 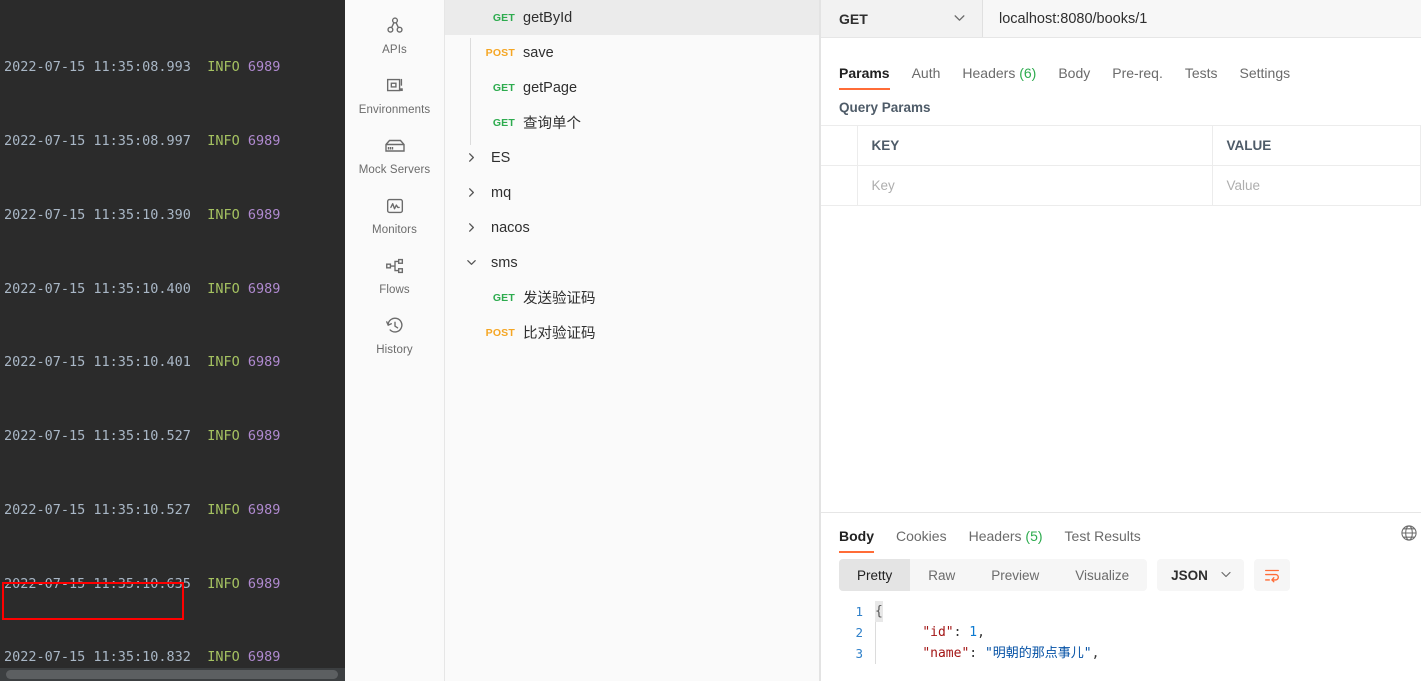 I want to click on tab-count: (5), so click(x=1034, y=536).